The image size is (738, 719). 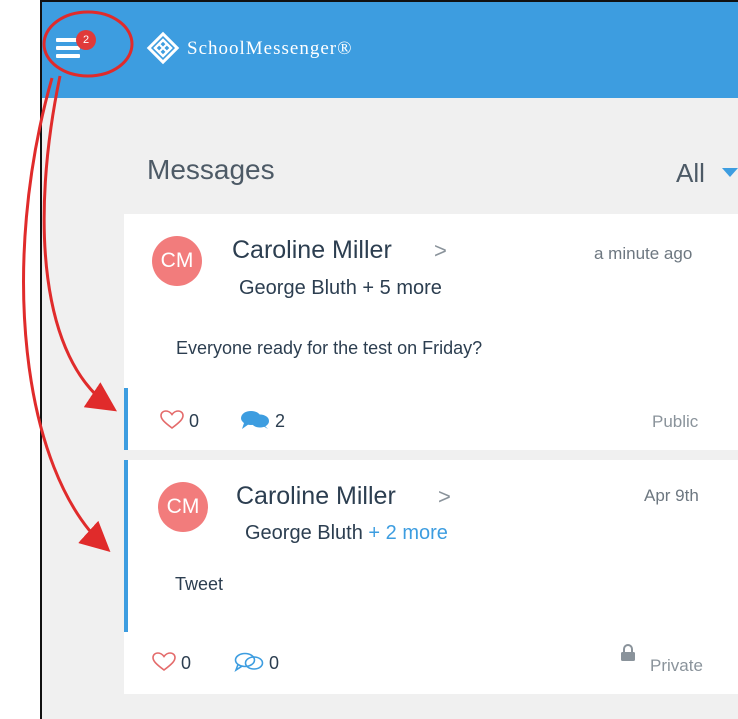 I want to click on recipients-more: + 5 more, so click(x=399, y=288).